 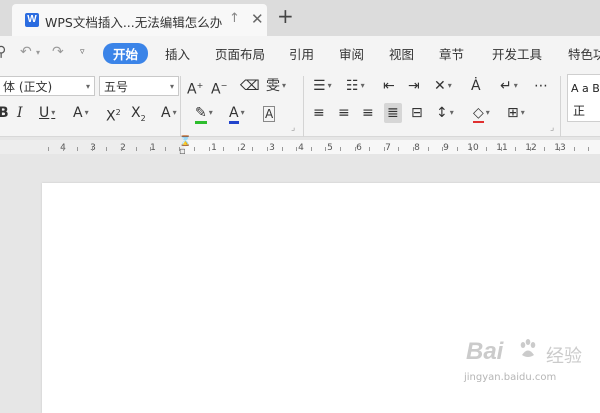 I want to click on ruler-label: 11, so click(x=502, y=148).